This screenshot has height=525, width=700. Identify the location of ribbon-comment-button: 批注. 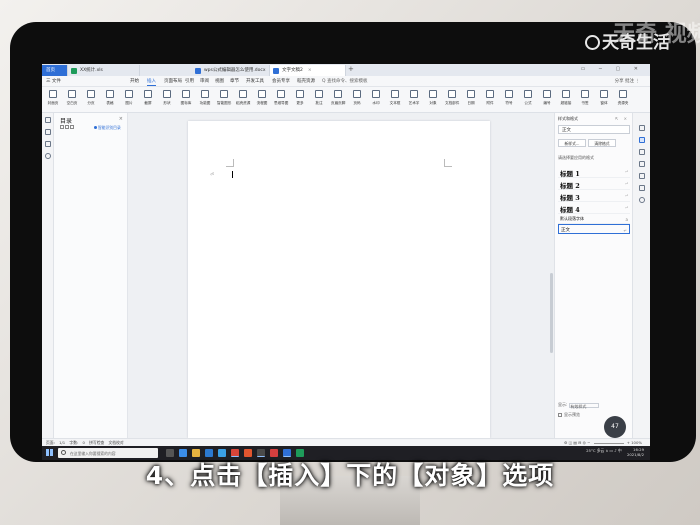
(319, 98).